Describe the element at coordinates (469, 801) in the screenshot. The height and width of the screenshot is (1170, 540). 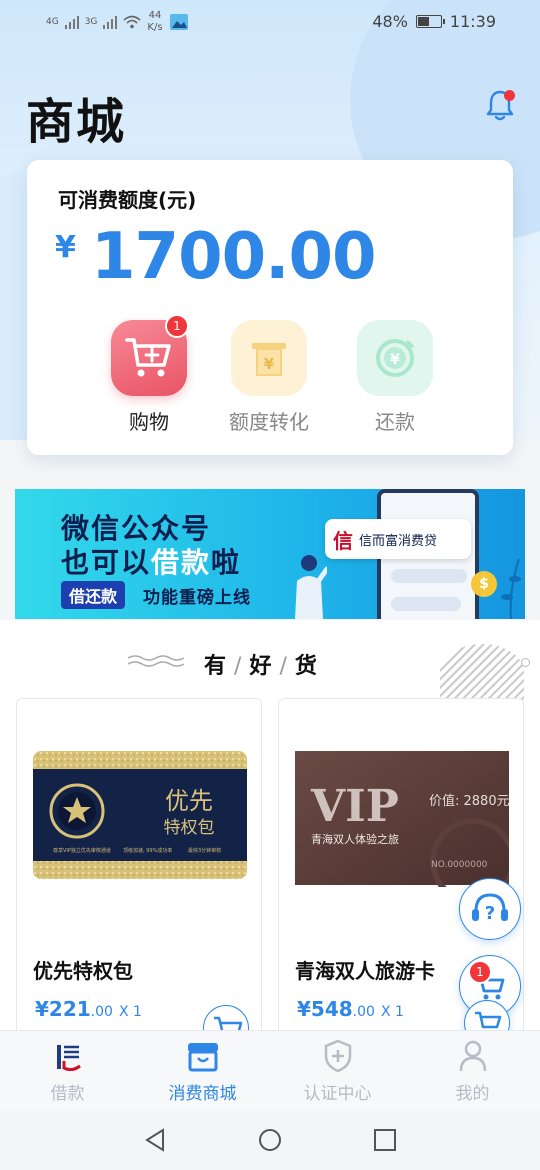
I see `card-value: 价值: 2880元` at that location.